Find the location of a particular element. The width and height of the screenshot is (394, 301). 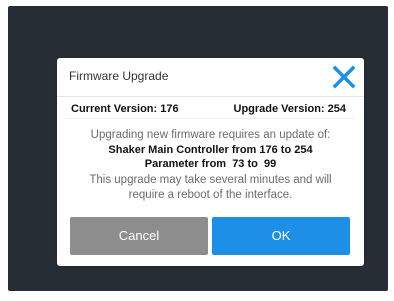

update-item-parameter: Parameter from 73 to 99 is located at coordinates (210, 164).